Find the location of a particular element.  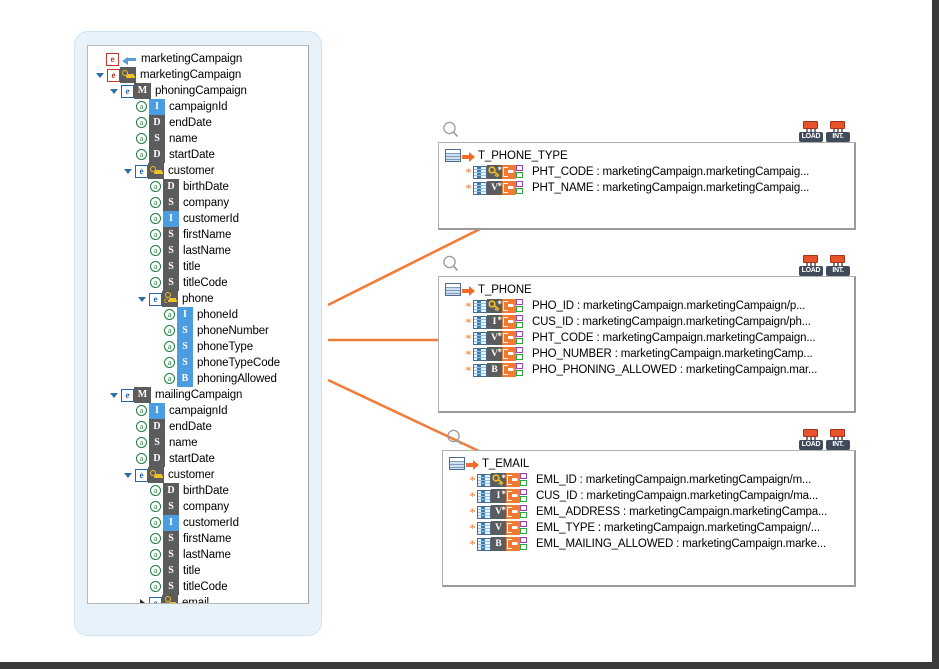

mapping-stack-icon is located at coordinates (520, 306).